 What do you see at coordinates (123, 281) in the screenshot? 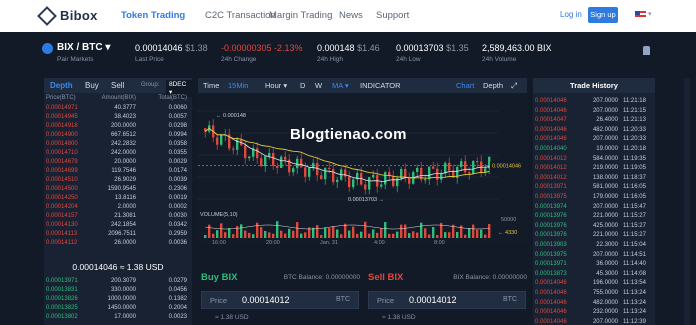
I see `order-amount: 200.3079` at bounding box center [123, 281].